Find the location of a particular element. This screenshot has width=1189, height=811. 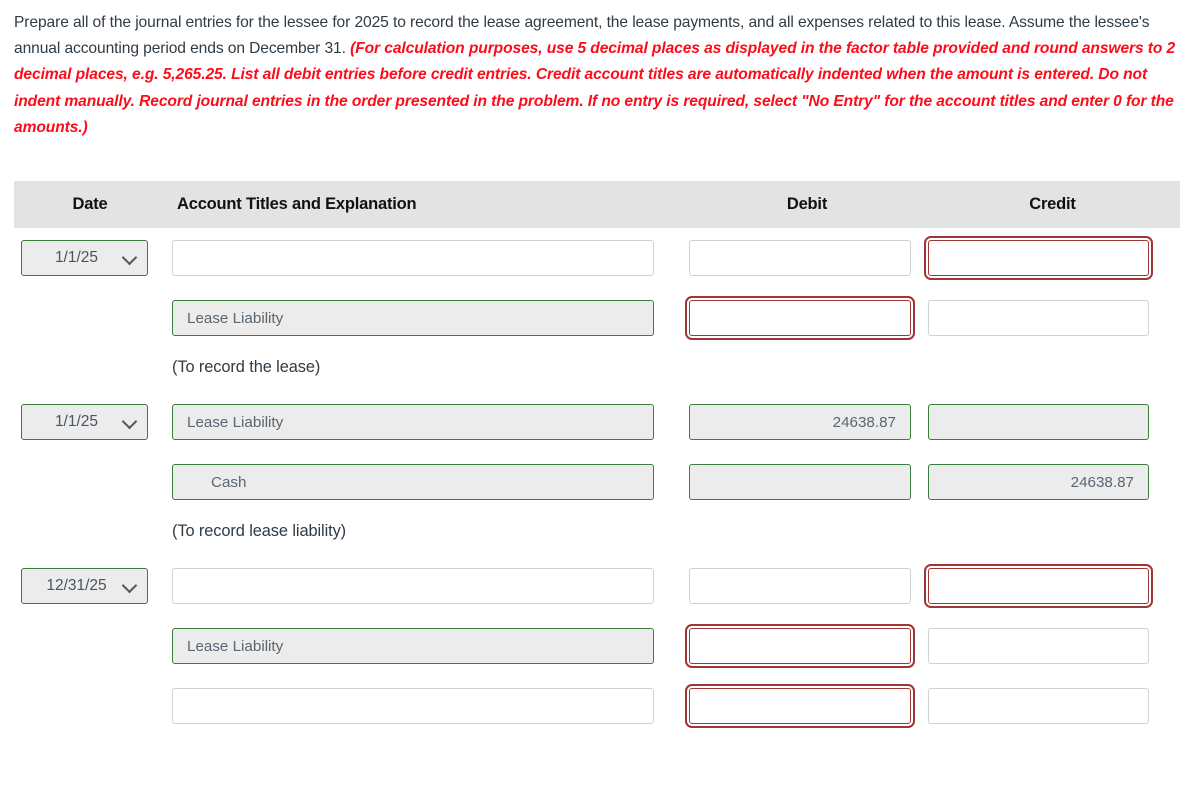

date-select: 12/31/25 is located at coordinates (84, 586).